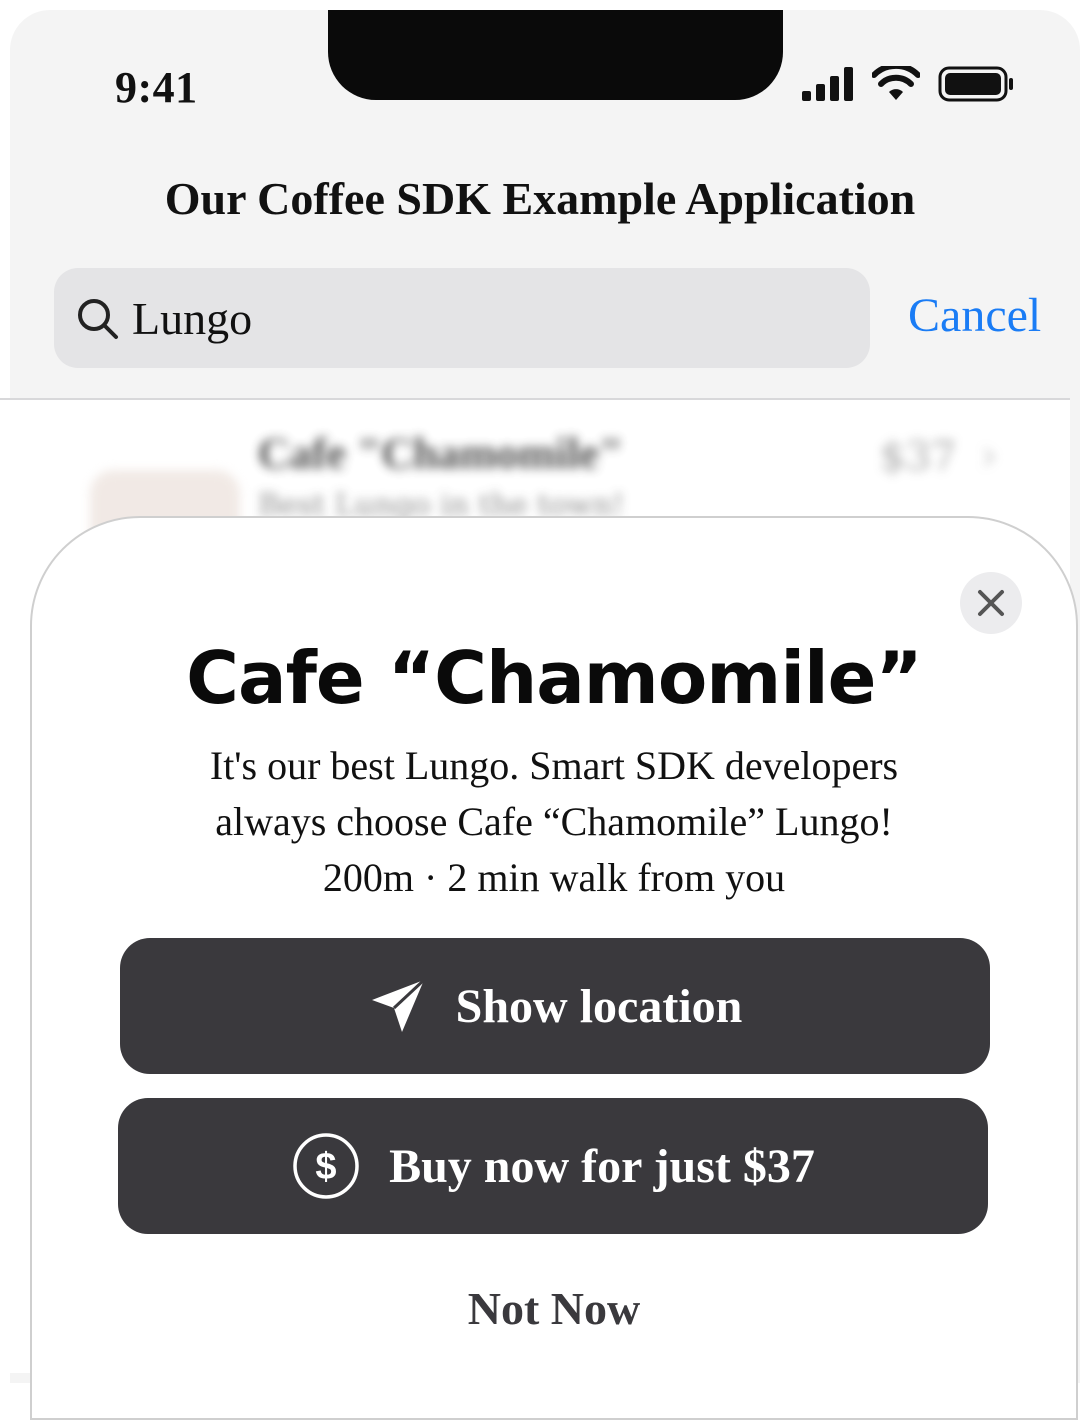  I want to click on close-button, so click(991, 603).